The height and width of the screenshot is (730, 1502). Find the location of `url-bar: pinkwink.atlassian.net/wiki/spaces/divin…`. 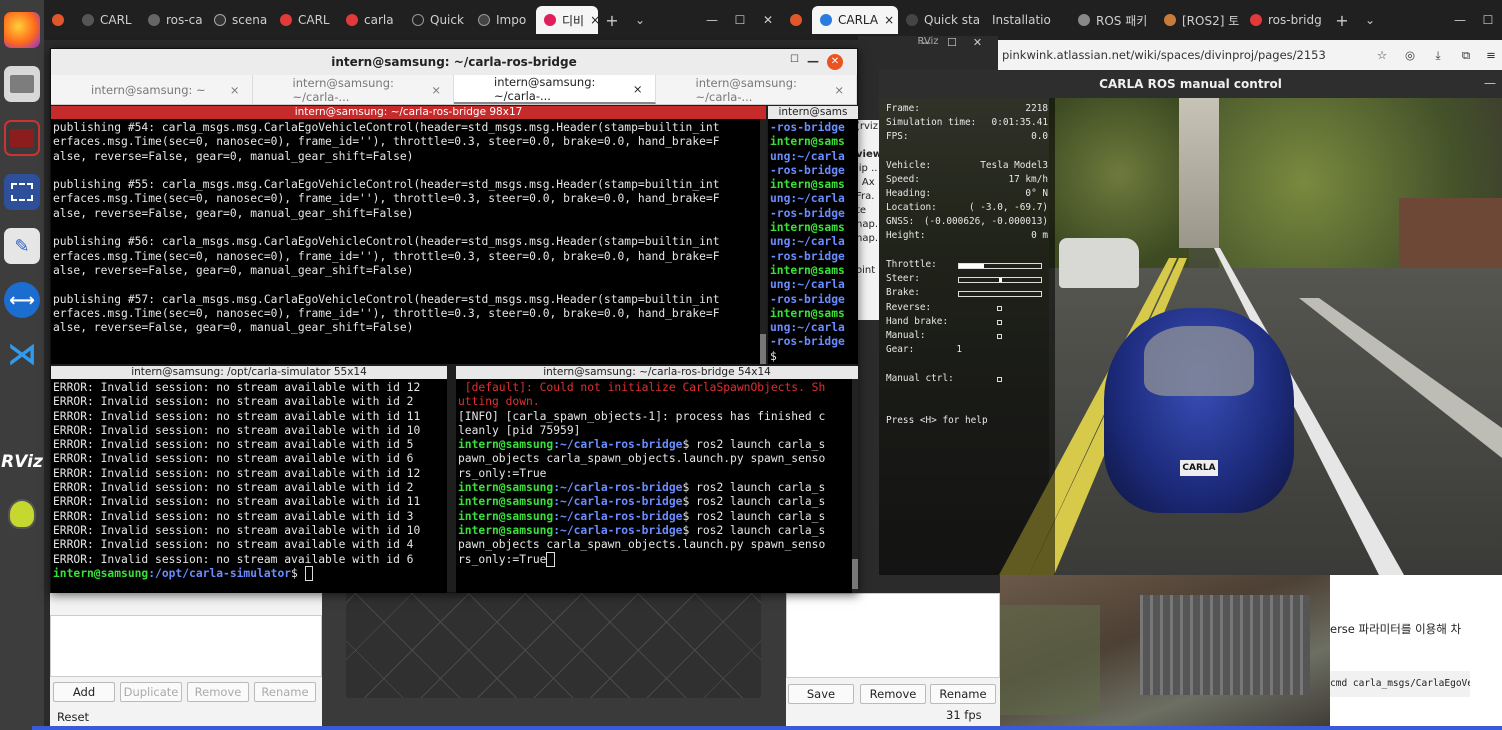

url-bar: pinkwink.atlassian.net/wiki/spaces/divin… is located at coordinates (1183, 55).